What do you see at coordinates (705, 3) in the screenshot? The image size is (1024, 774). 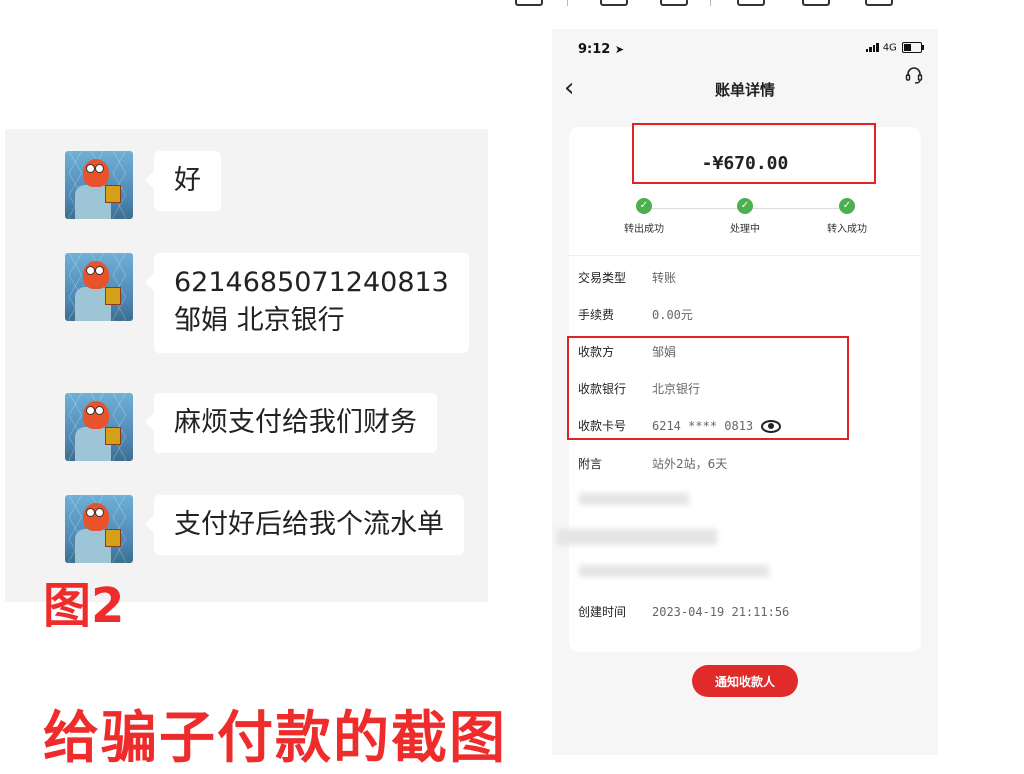 I see `top-toolbar-fragment` at bounding box center [705, 3].